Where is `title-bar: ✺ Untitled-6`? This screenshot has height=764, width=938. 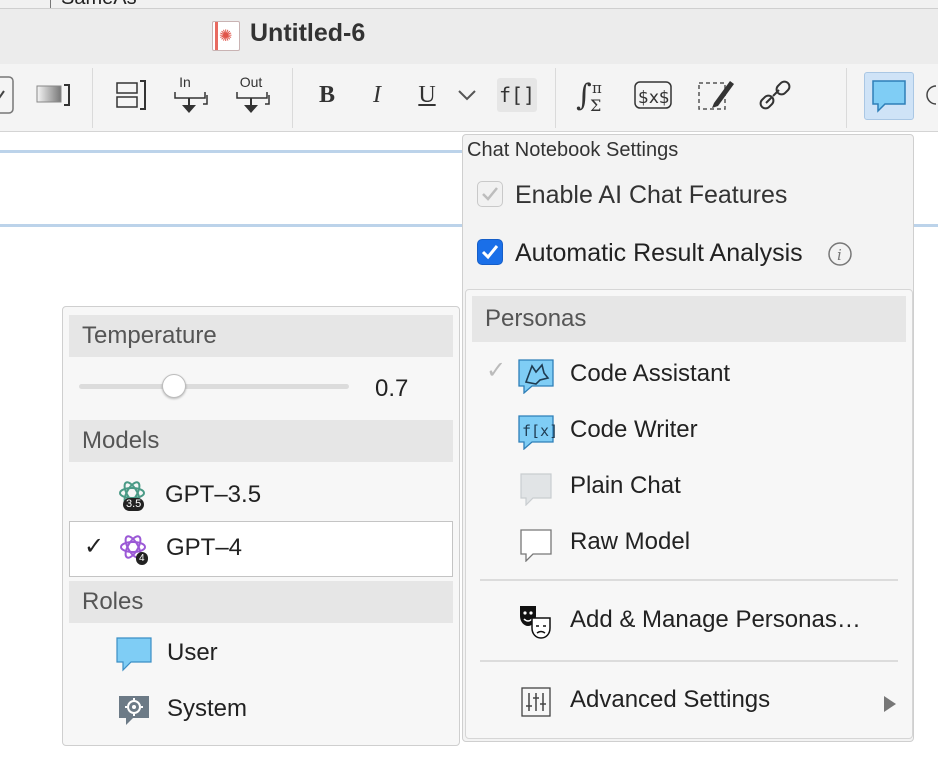 title-bar: ✺ Untitled-6 is located at coordinates (469, 36).